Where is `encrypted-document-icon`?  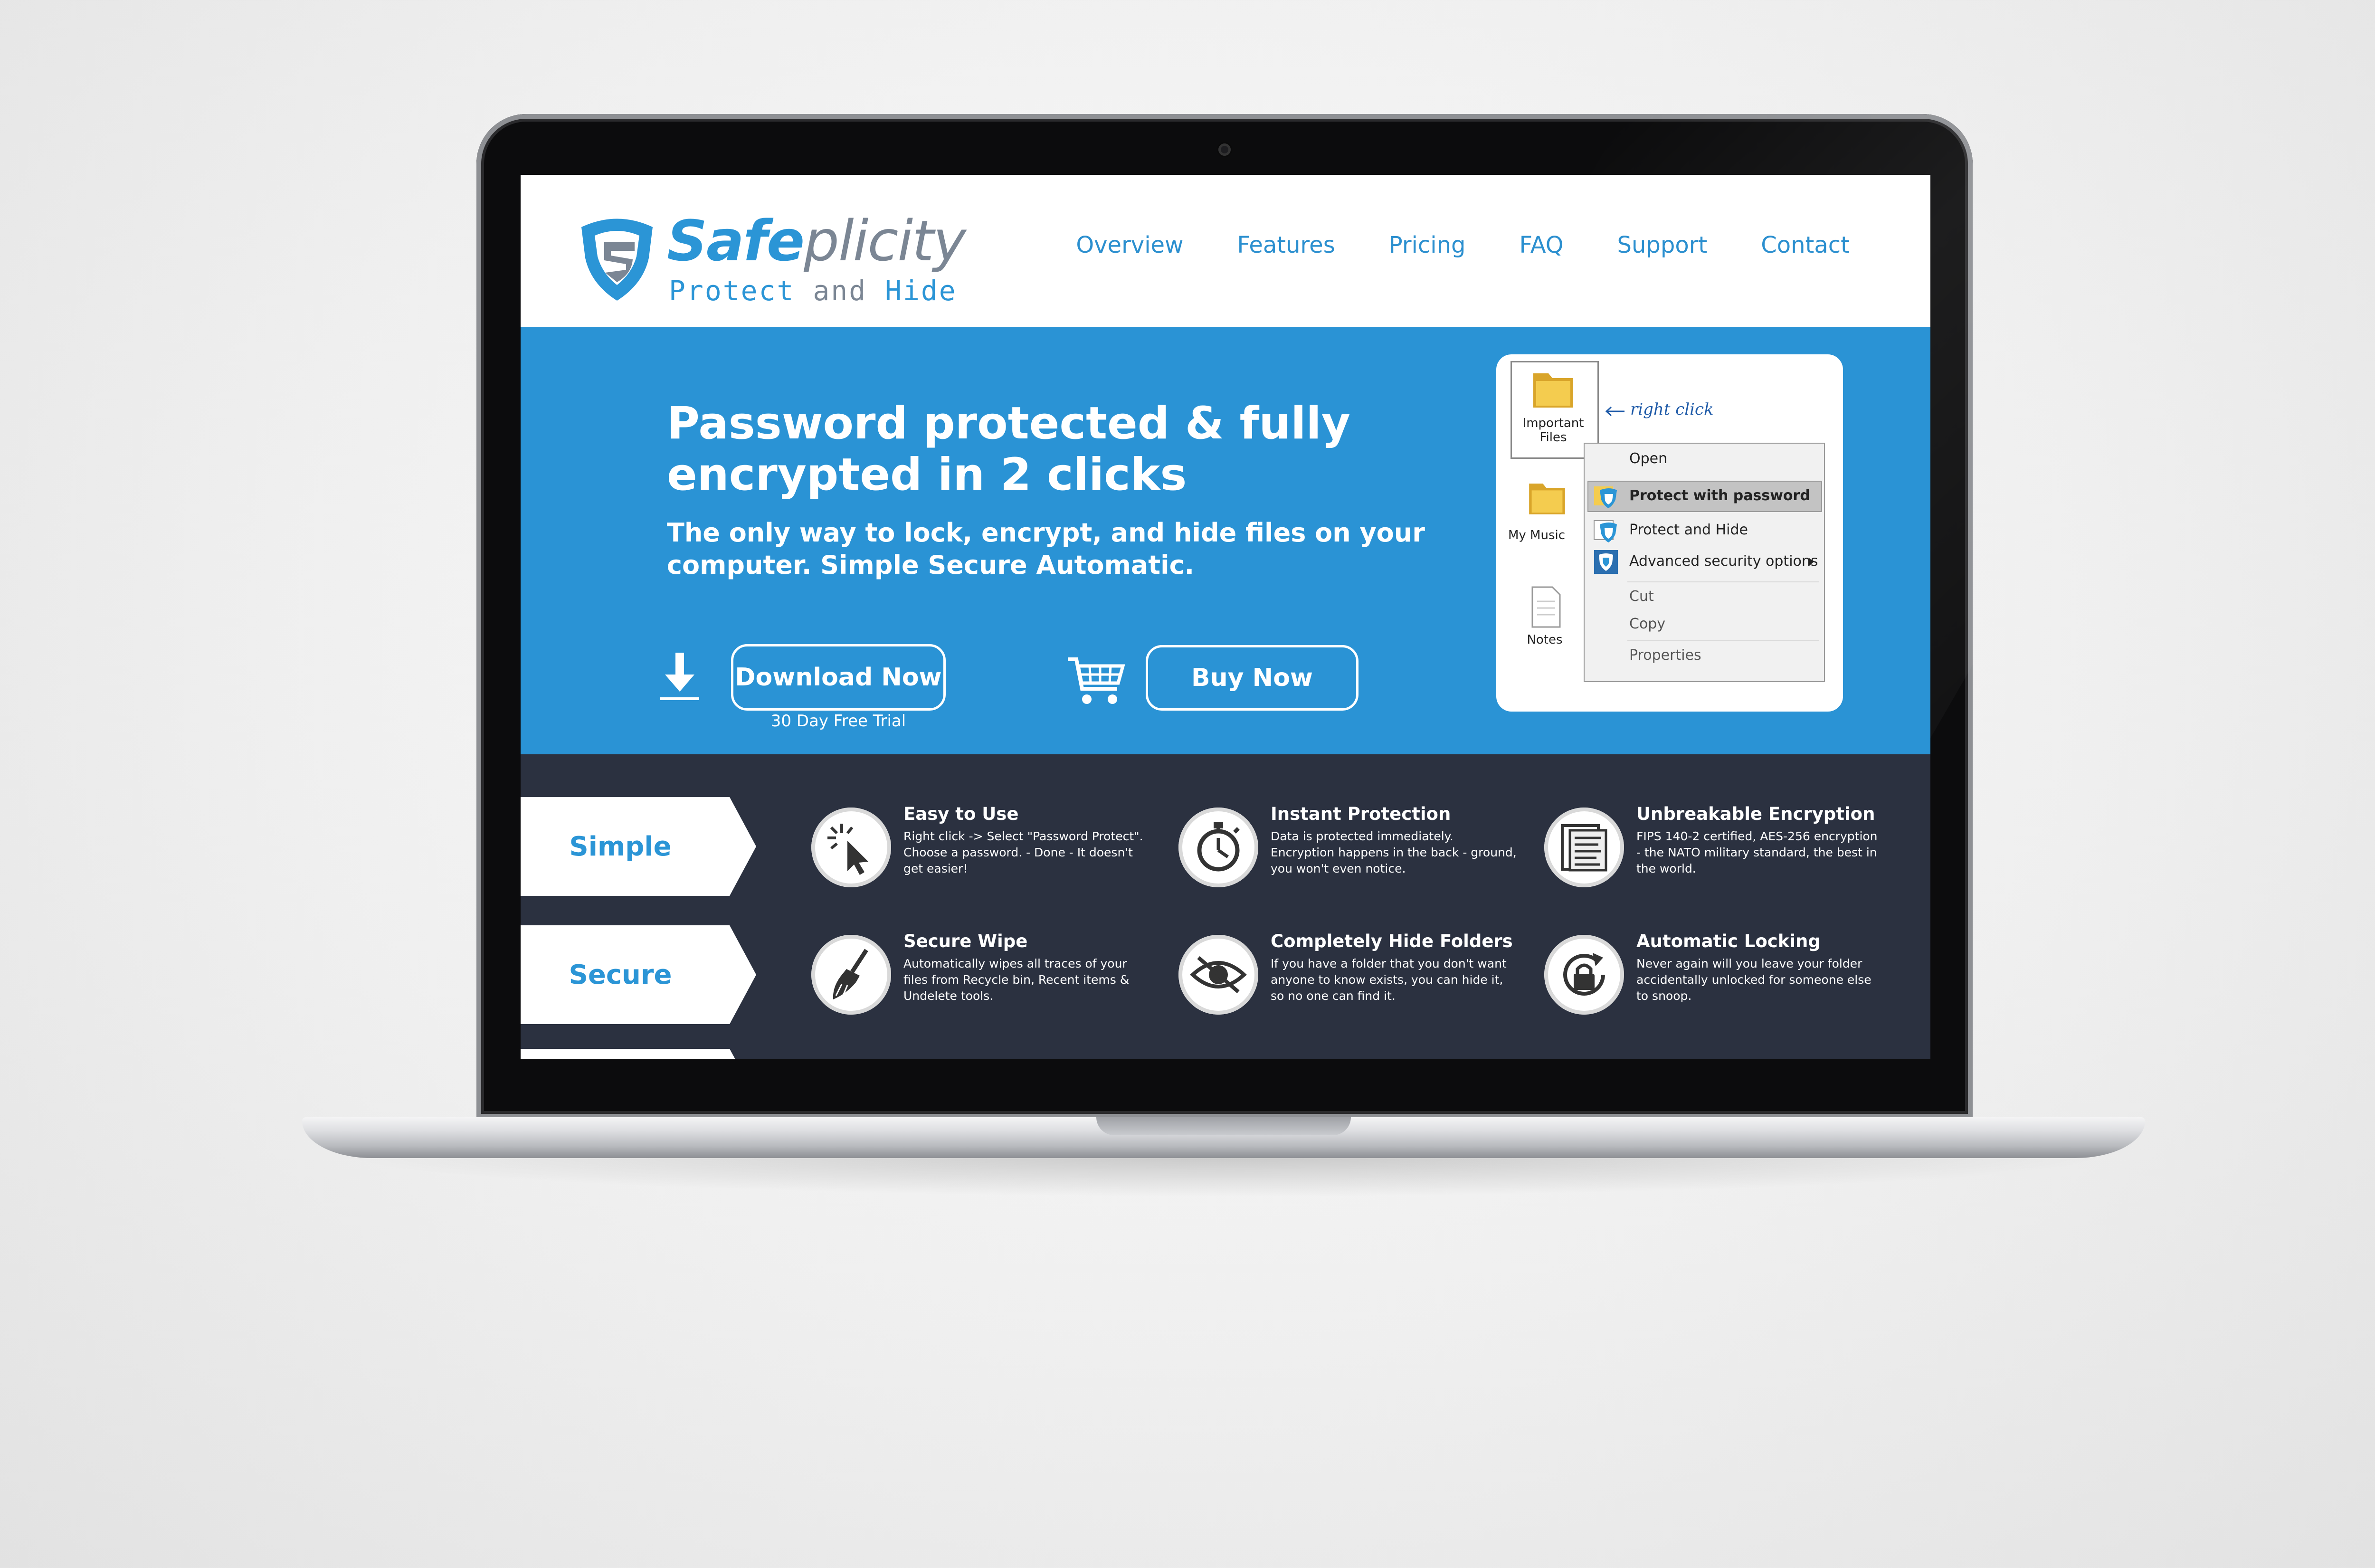 encrypted-document-icon is located at coordinates (1584, 848).